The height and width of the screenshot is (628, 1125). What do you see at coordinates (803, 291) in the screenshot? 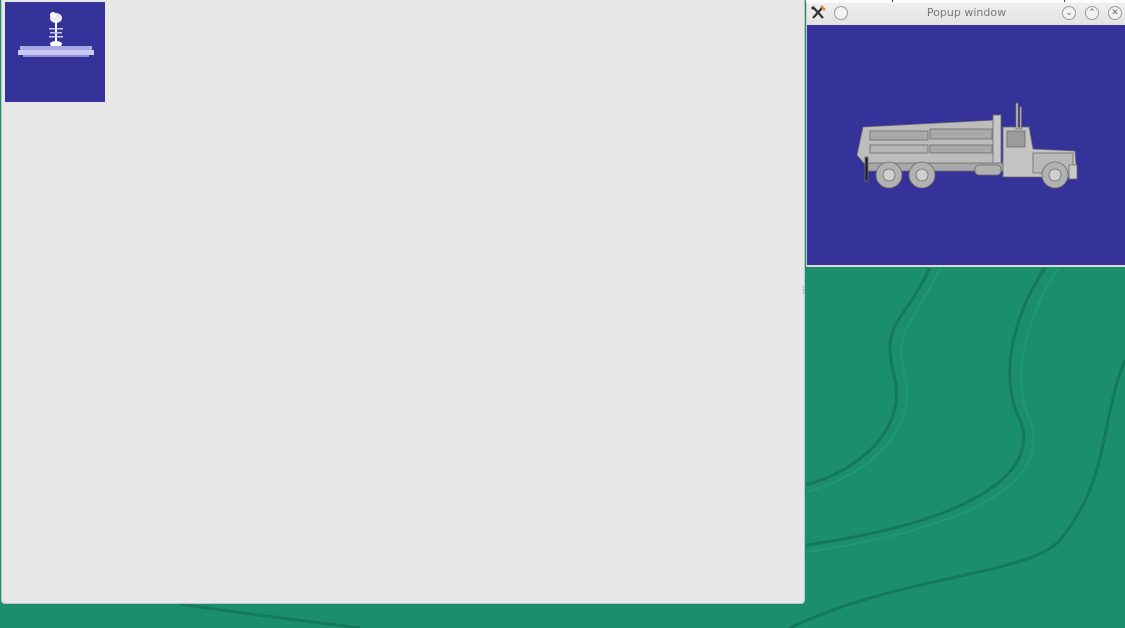
I see `splitter-handle: · · ·` at bounding box center [803, 291].